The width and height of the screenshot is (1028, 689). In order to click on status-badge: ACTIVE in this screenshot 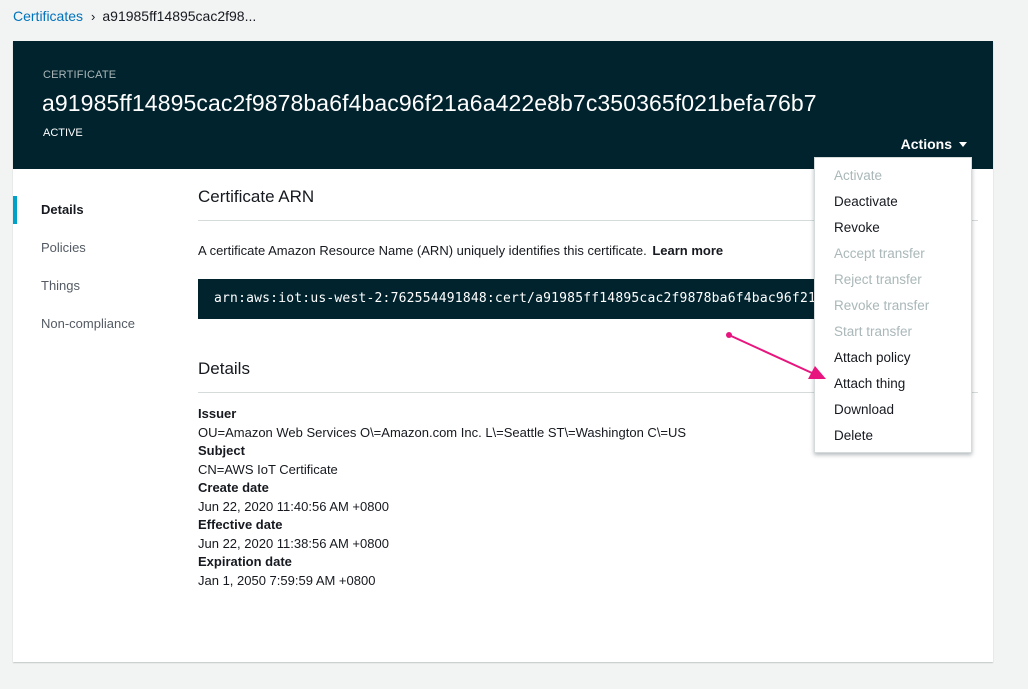, I will do `click(63, 133)`.